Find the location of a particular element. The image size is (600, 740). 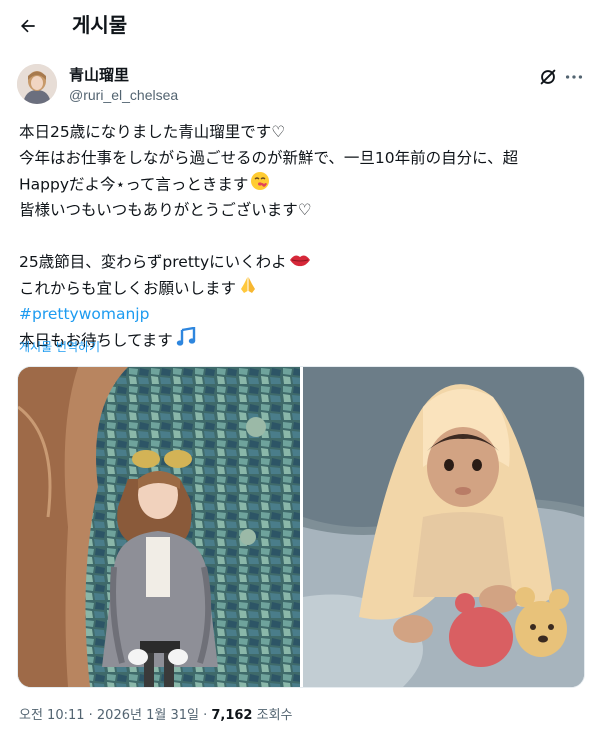

hashtag-link: #prettywomanjp is located at coordinates (84, 314).